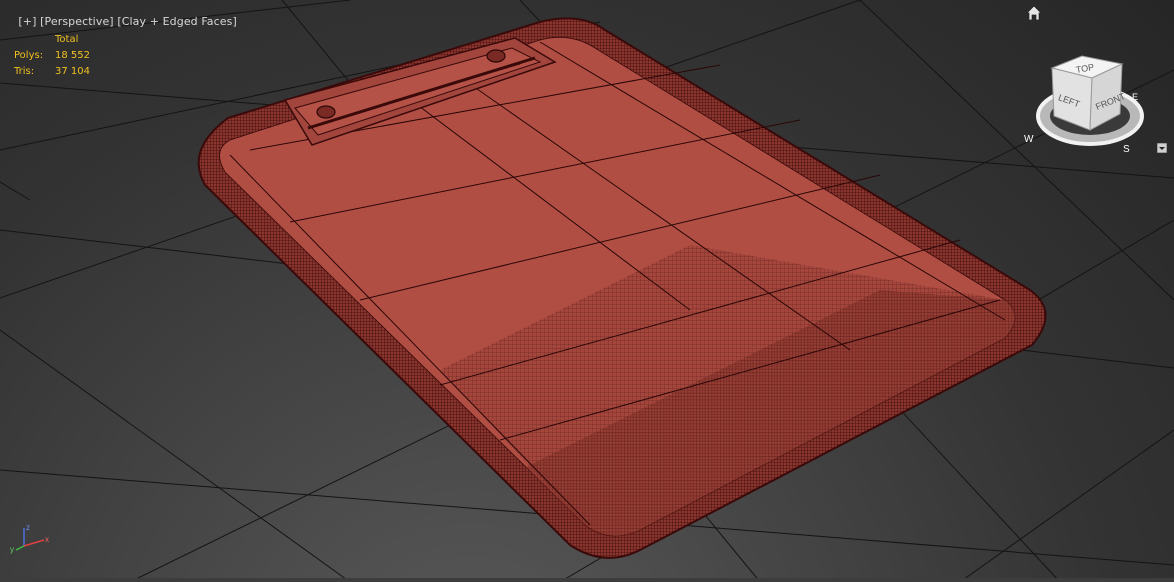  Describe the element at coordinates (1034, 13) in the screenshot. I see `home-icon` at that location.